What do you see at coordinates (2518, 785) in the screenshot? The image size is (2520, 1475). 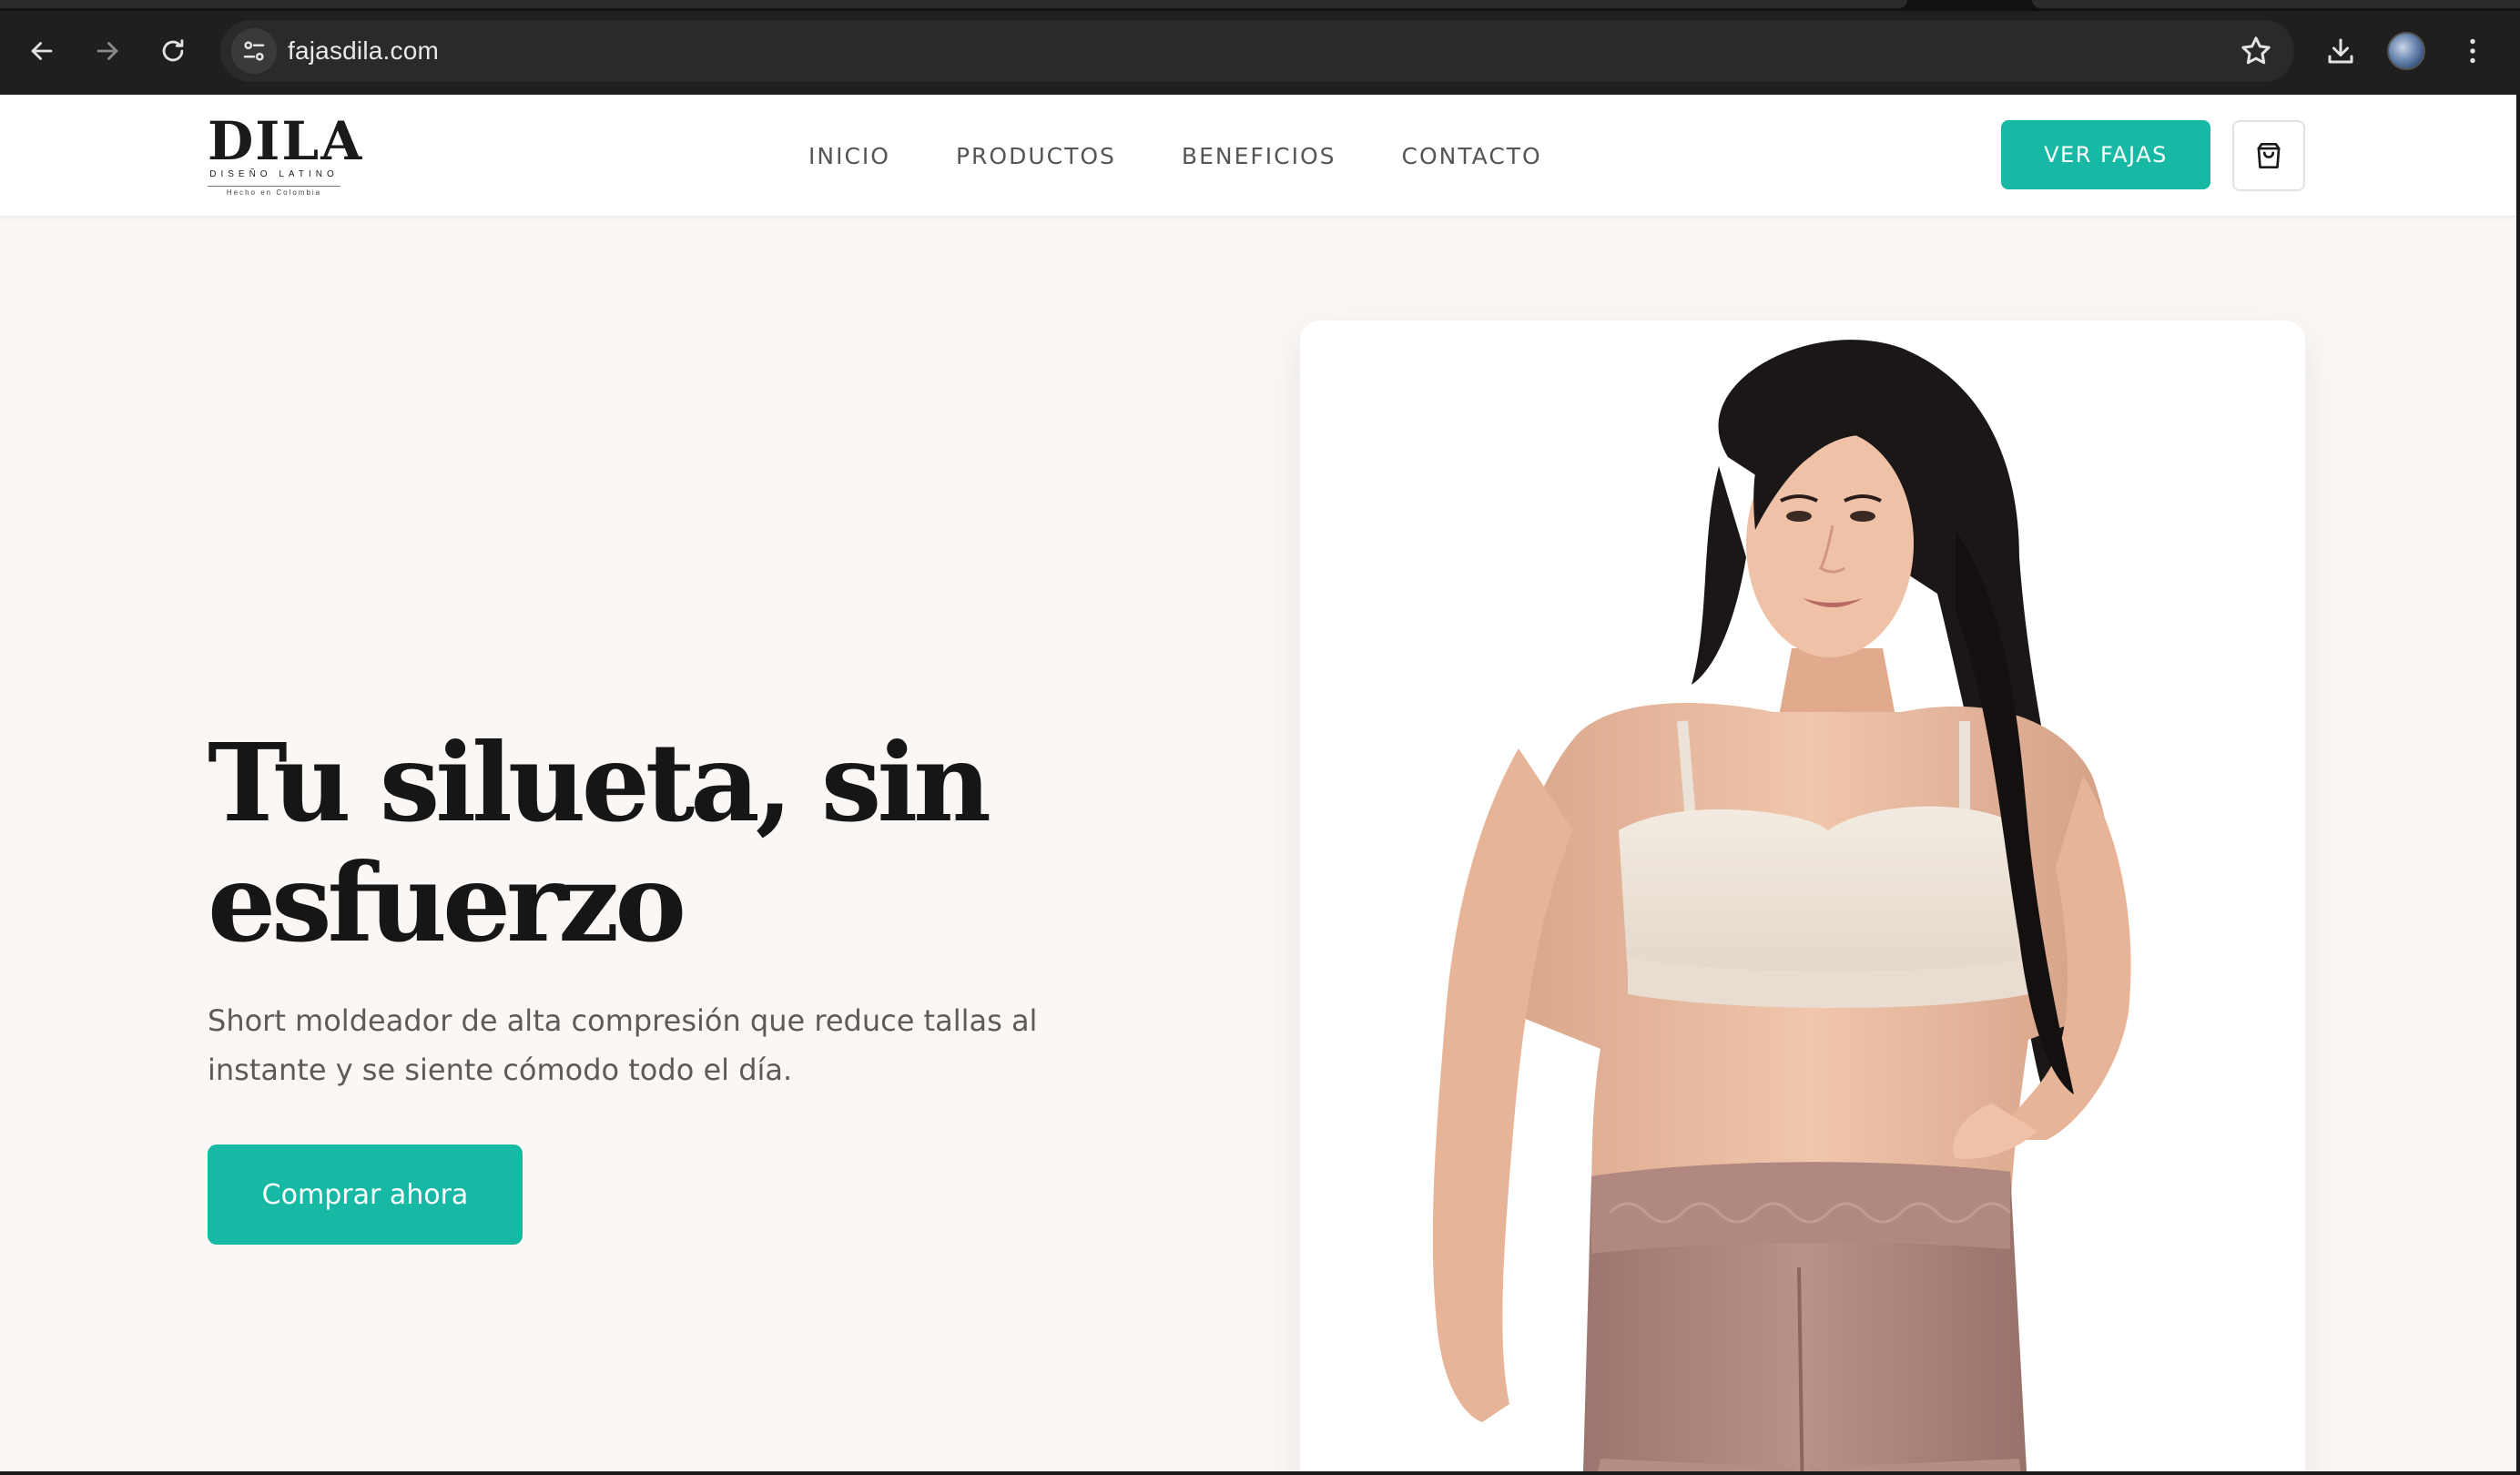 I see `window-frame-right` at bounding box center [2518, 785].